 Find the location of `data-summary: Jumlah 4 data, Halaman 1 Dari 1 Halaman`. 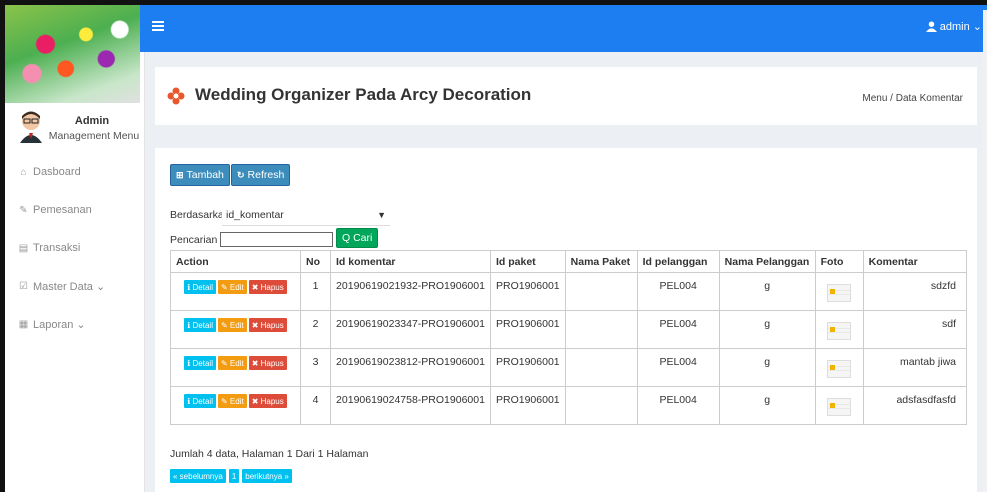

data-summary: Jumlah 4 data, Halaman 1 Dari 1 Halaman is located at coordinates (269, 454).